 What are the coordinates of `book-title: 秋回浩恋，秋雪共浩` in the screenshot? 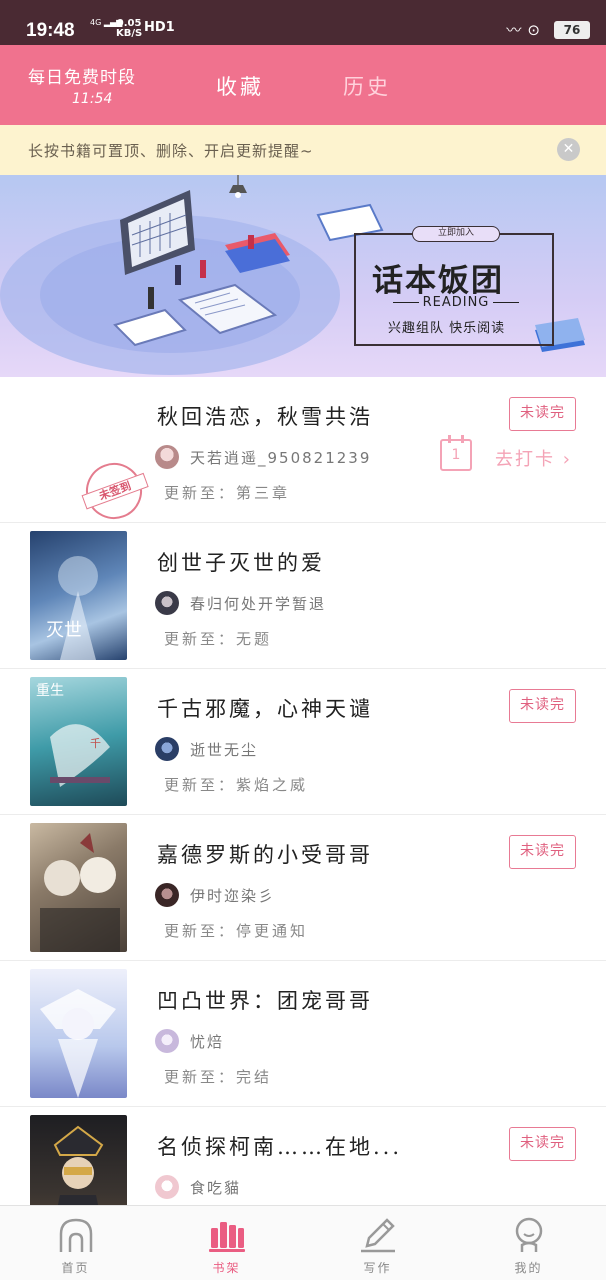 It's located at (265, 417).